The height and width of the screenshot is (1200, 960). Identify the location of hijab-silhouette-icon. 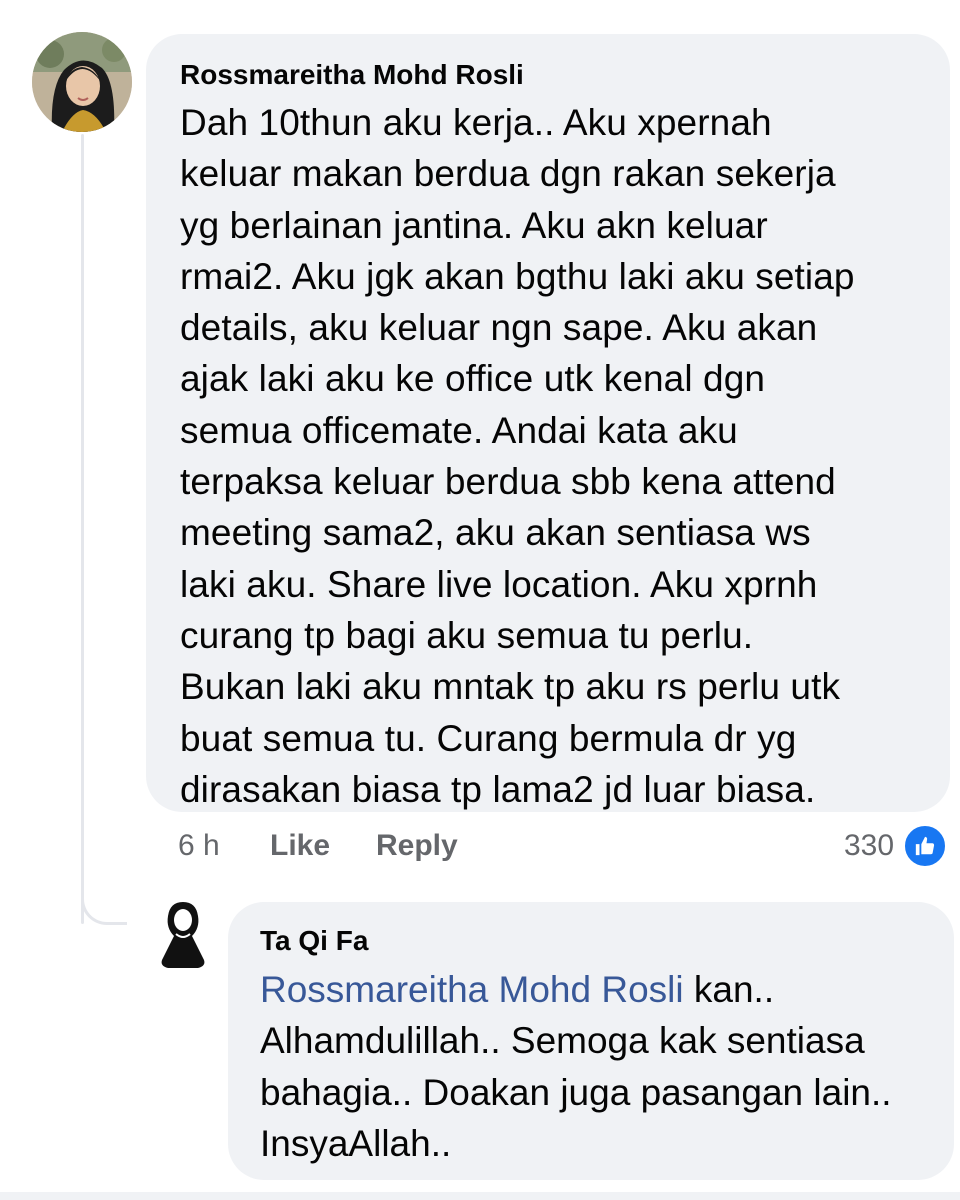
(183, 935).